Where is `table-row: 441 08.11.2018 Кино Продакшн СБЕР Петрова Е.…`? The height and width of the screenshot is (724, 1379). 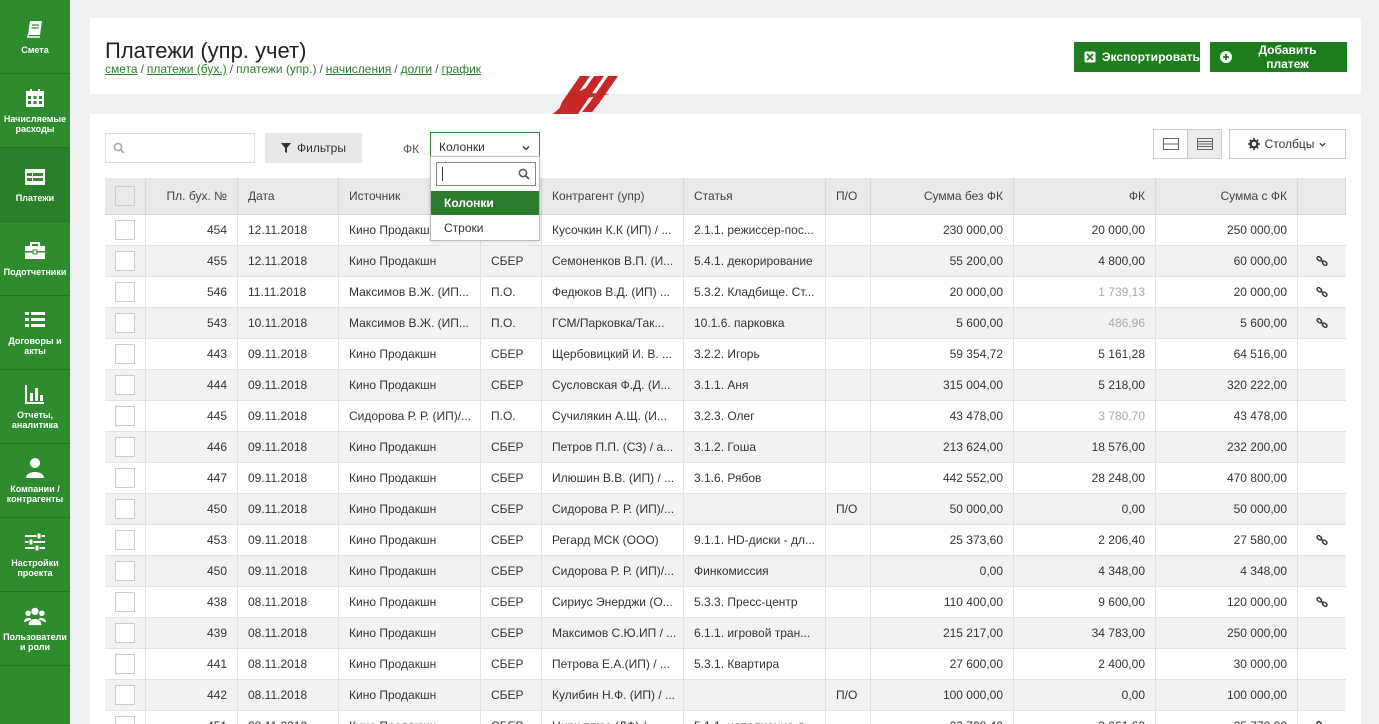
table-row: 441 08.11.2018 Кино Продакшн СБЕР Петрова Е.… is located at coordinates (725, 664).